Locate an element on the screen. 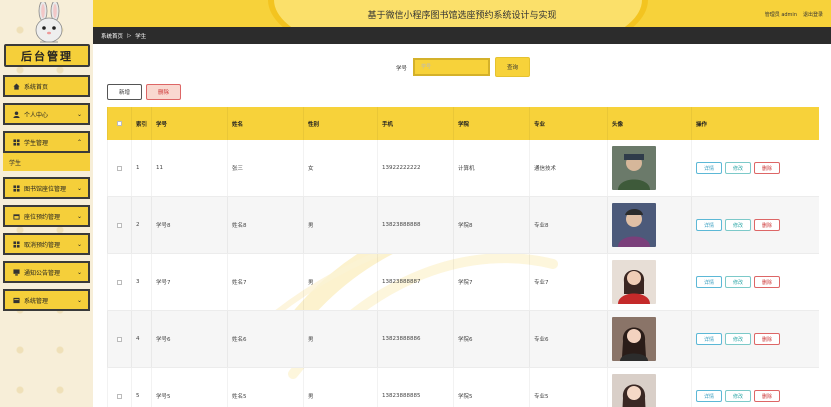 The width and height of the screenshot is (831, 407). cell-major: 专业8 is located at coordinates (568, 225).